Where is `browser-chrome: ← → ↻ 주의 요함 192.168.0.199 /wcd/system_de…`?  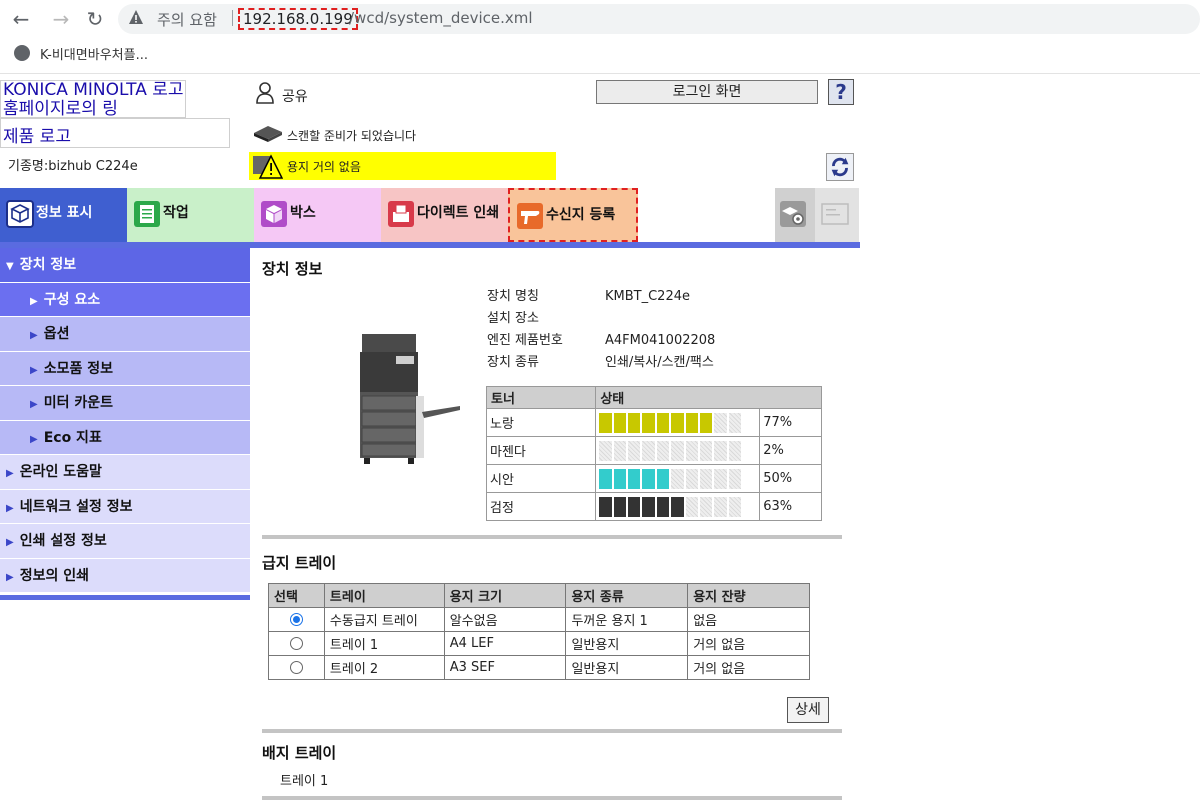 browser-chrome: ← → ↻ 주의 요함 192.168.0.199 /wcd/system_de… is located at coordinates (600, 37).